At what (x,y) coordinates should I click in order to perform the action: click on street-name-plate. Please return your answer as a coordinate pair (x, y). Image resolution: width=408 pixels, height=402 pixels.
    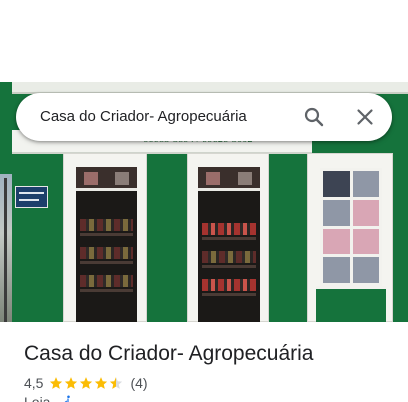
    Looking at the image, I should click on (31, 197).